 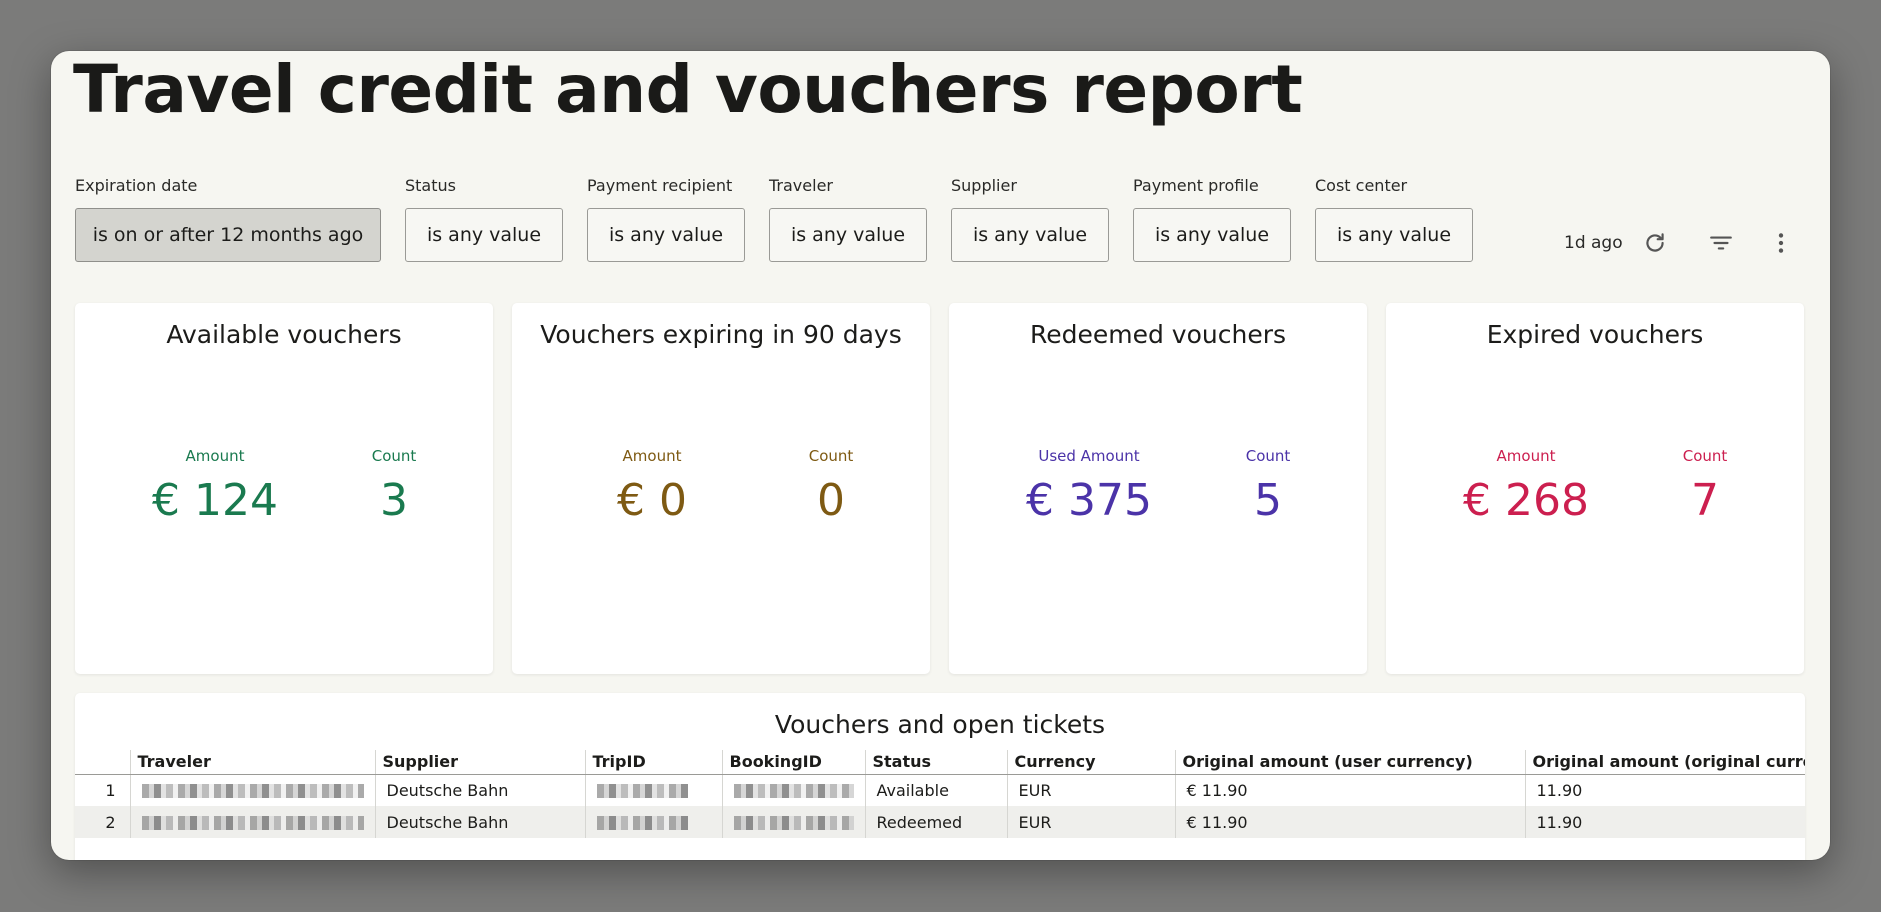 What do you see at coordinates (1593, 243) in the screenshot?
I see `last-refresh-time: 1d ago` at bounding box center [1593, 243].